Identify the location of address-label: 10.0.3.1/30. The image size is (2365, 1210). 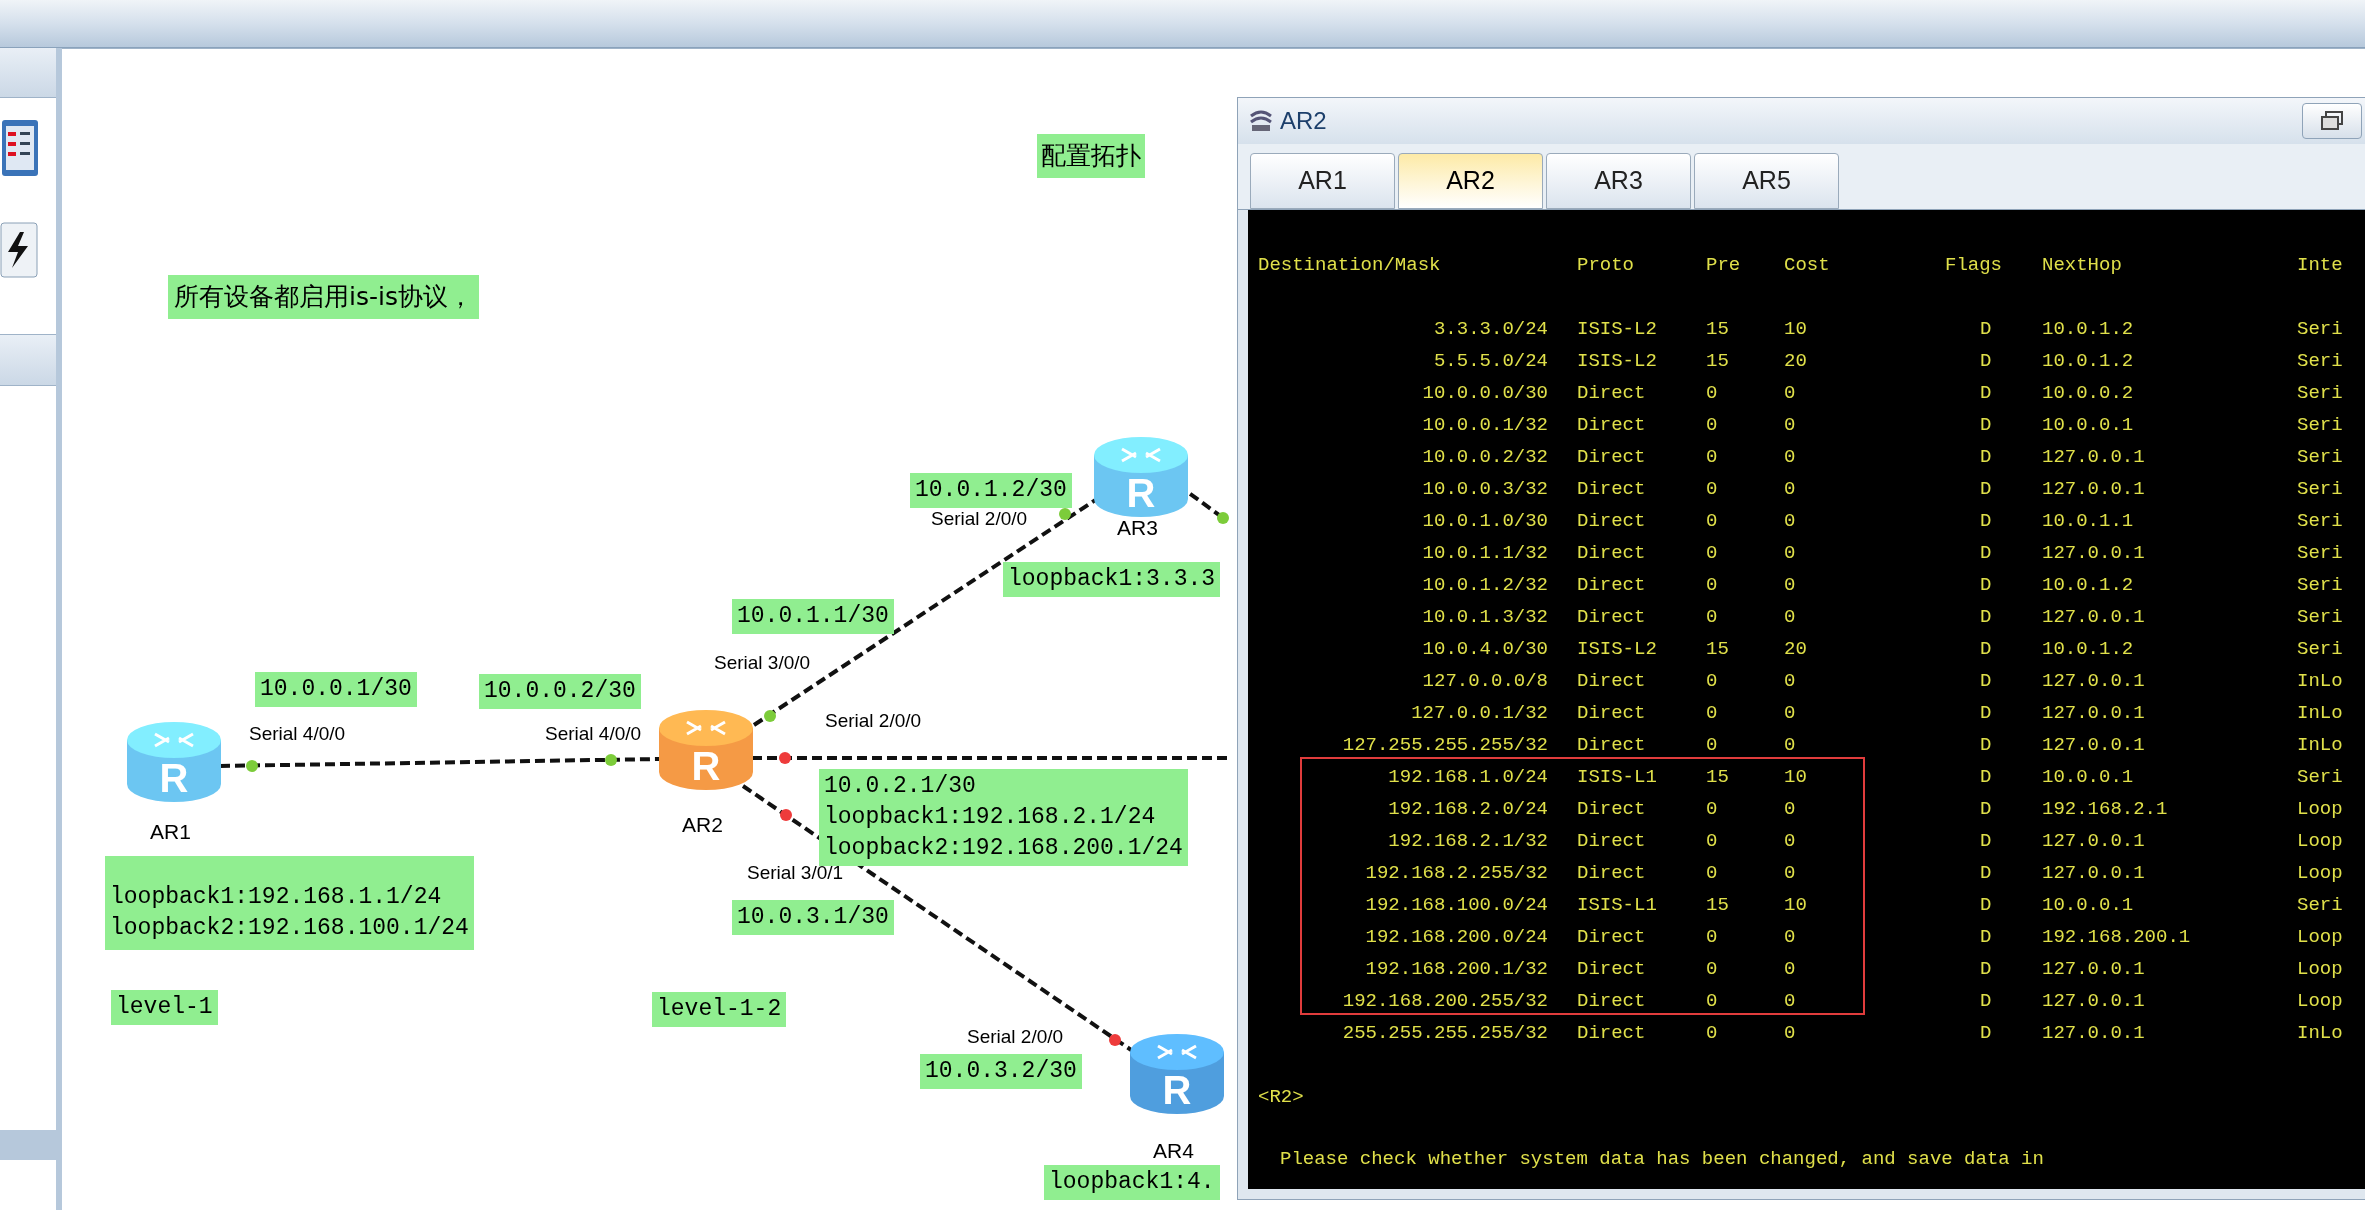
(813, 917).